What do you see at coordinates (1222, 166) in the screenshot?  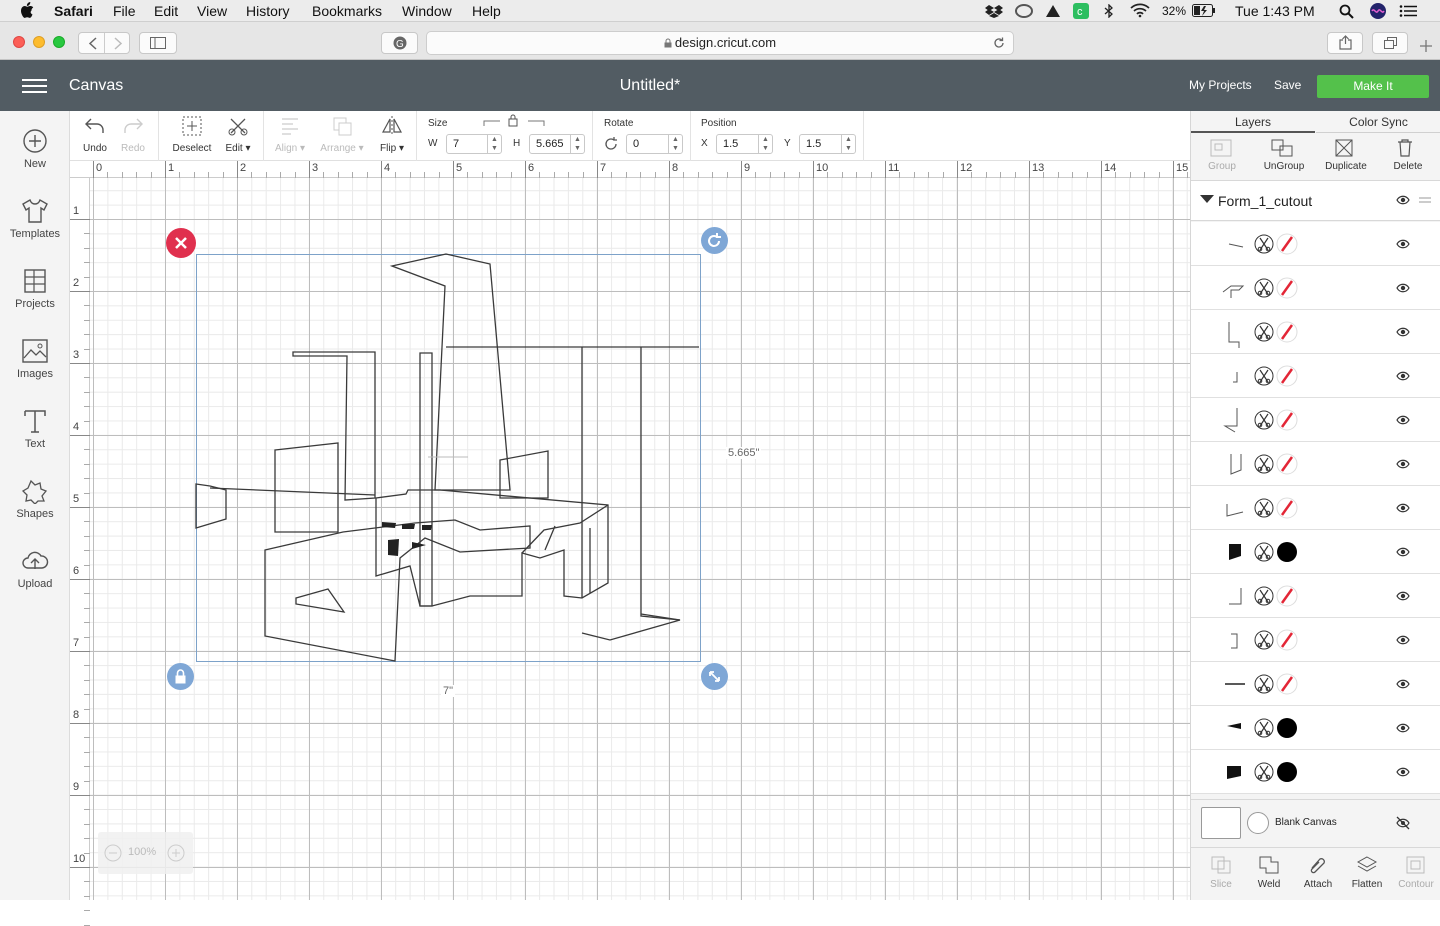 I see `group-button: Group` at bounding box center [1222, 166].